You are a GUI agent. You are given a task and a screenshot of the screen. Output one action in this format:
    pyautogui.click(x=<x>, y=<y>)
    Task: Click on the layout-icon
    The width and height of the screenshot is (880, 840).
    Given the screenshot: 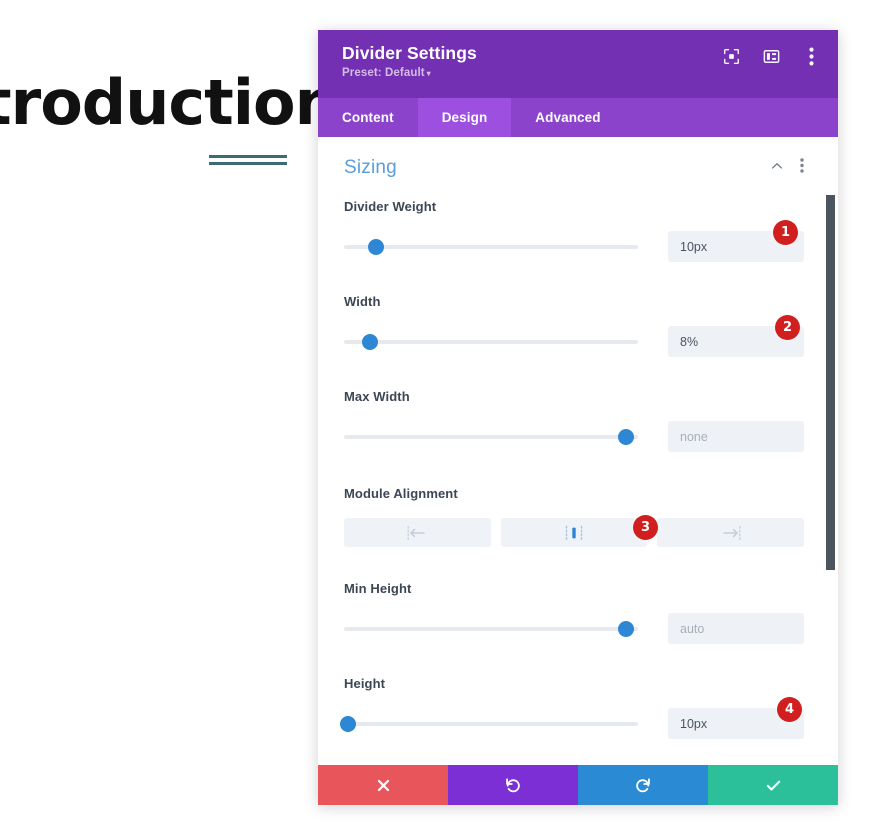 What is the action you would take?
    pyautogui.click(x=771, y=56)
    